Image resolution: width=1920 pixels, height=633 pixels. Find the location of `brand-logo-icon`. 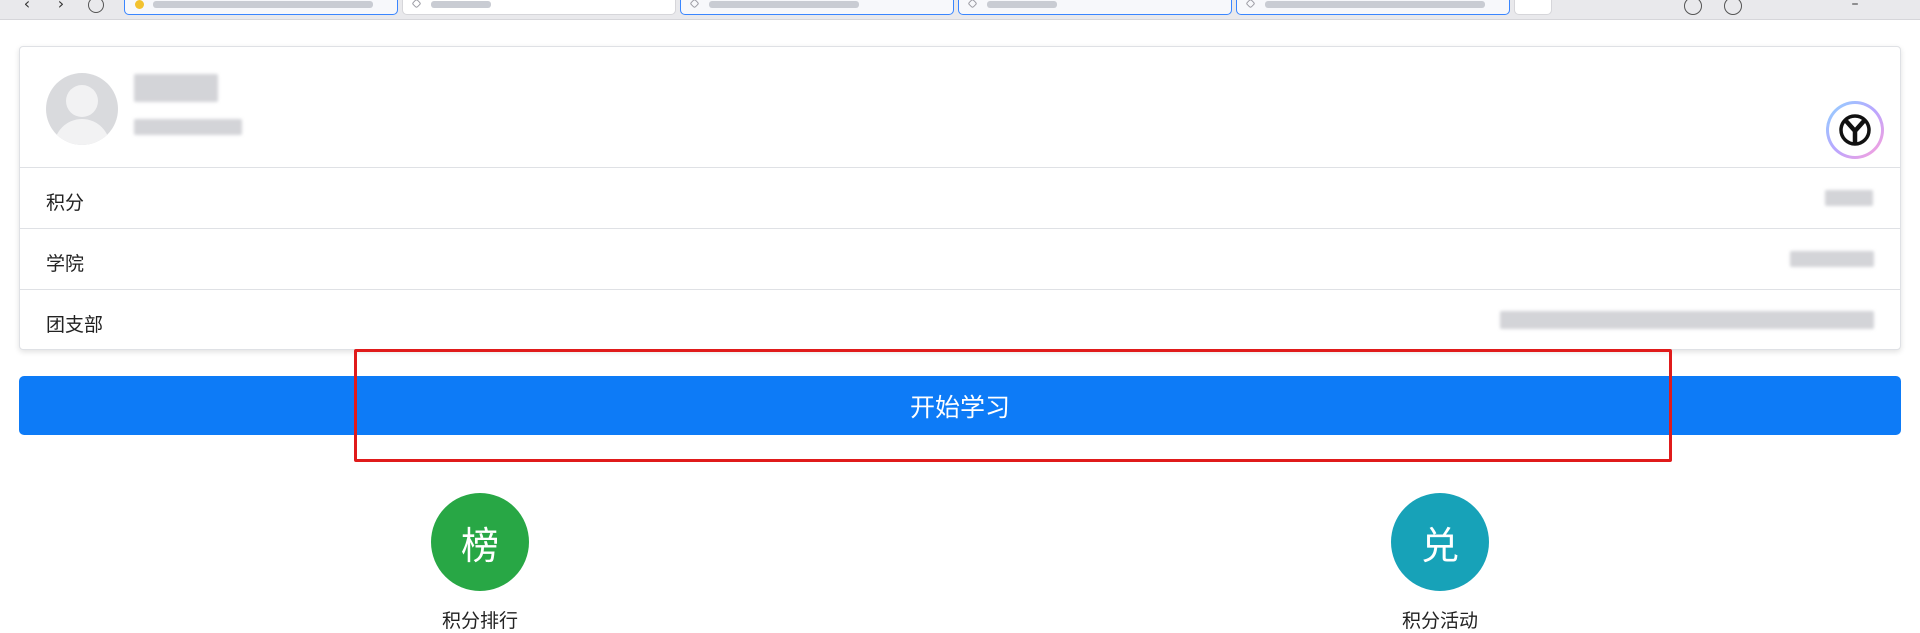

brand-logo-icon is located at coordinates (1855, 130).